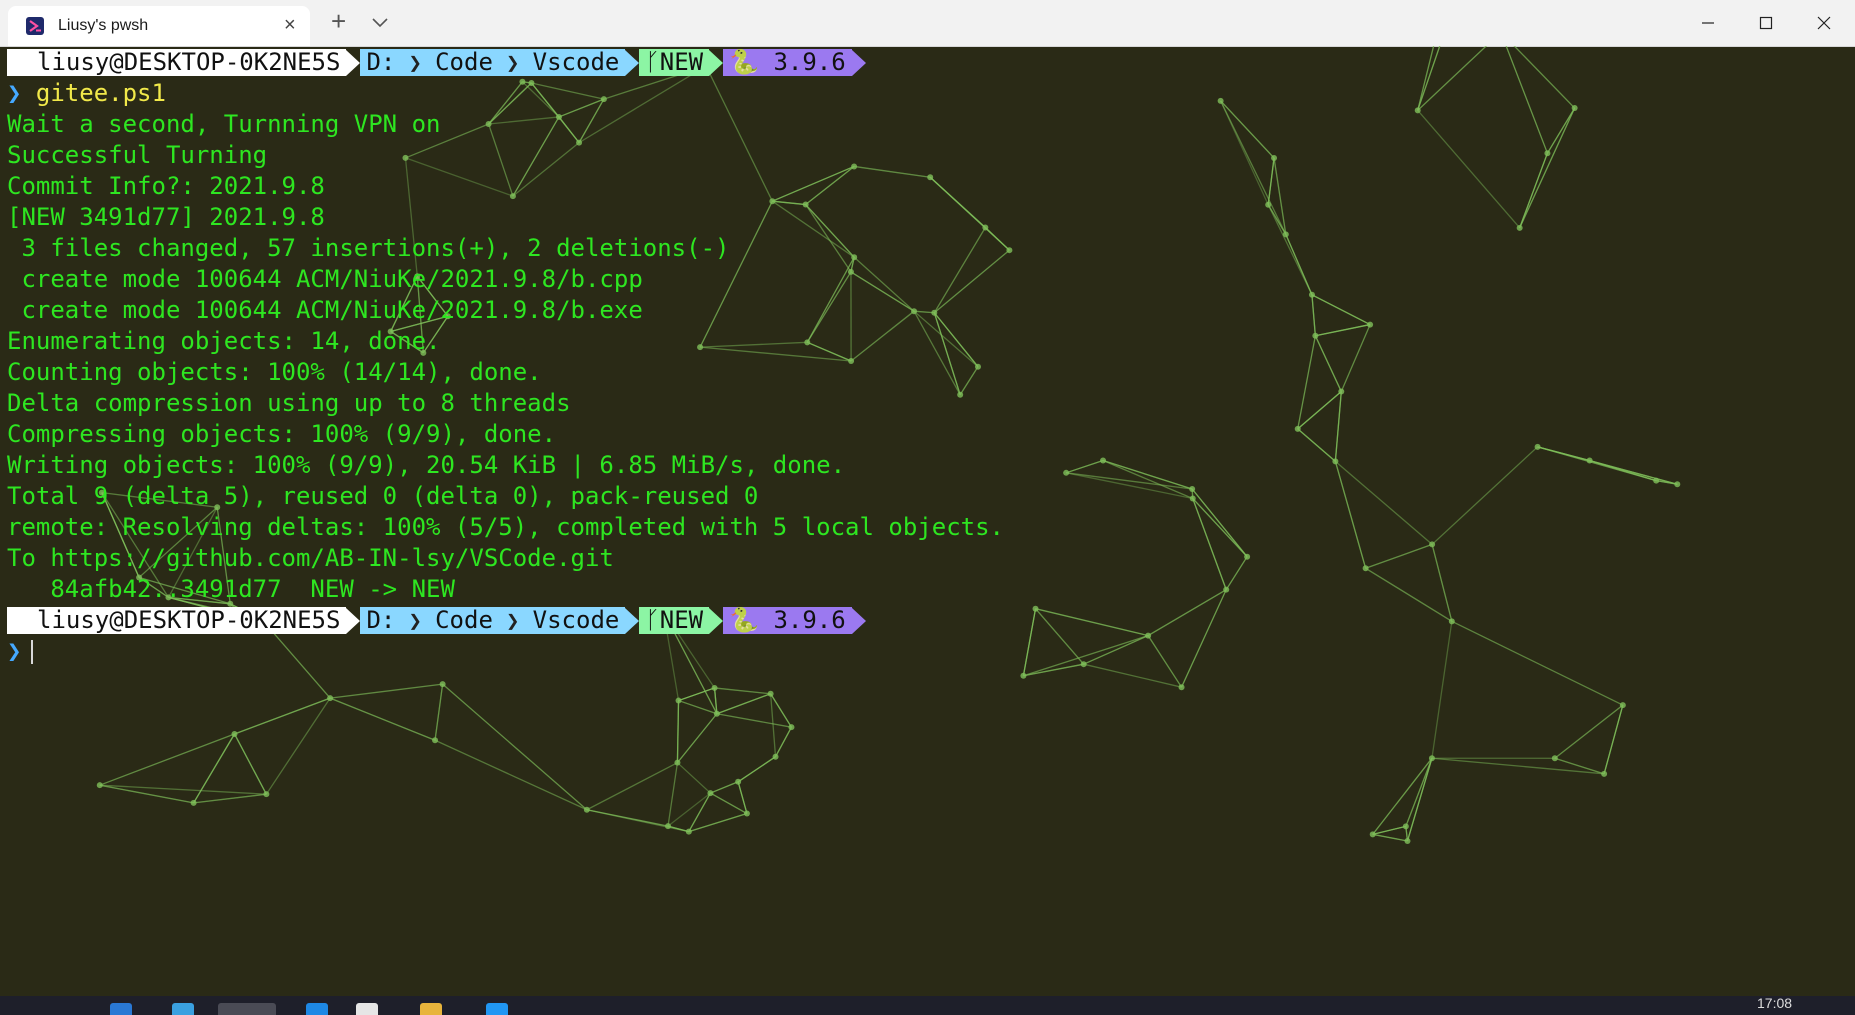 The image size is (1855, 1015). Describe the element at coordinates (32, 652) in the screenshot. I see `text-cursor` at that location.